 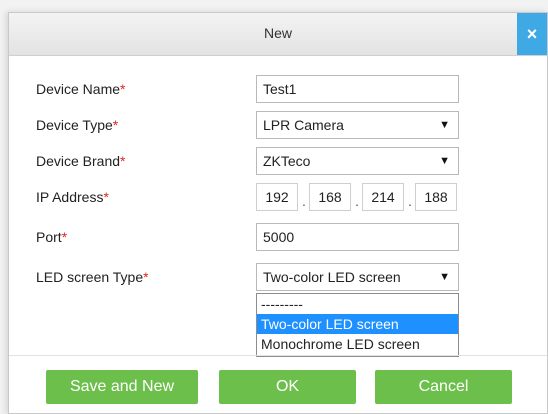 I want to click on device-name-label-text: Device Name, so click(x=78, y=89).